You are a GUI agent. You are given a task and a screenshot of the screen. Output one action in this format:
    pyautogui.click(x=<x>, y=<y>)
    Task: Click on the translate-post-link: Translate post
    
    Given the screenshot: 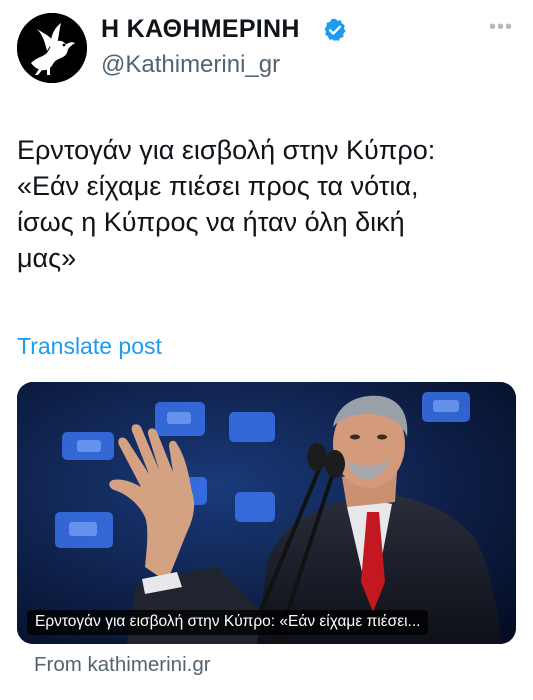 What is the action you would take?
    pyautogui.click(x=89, y=346)
    